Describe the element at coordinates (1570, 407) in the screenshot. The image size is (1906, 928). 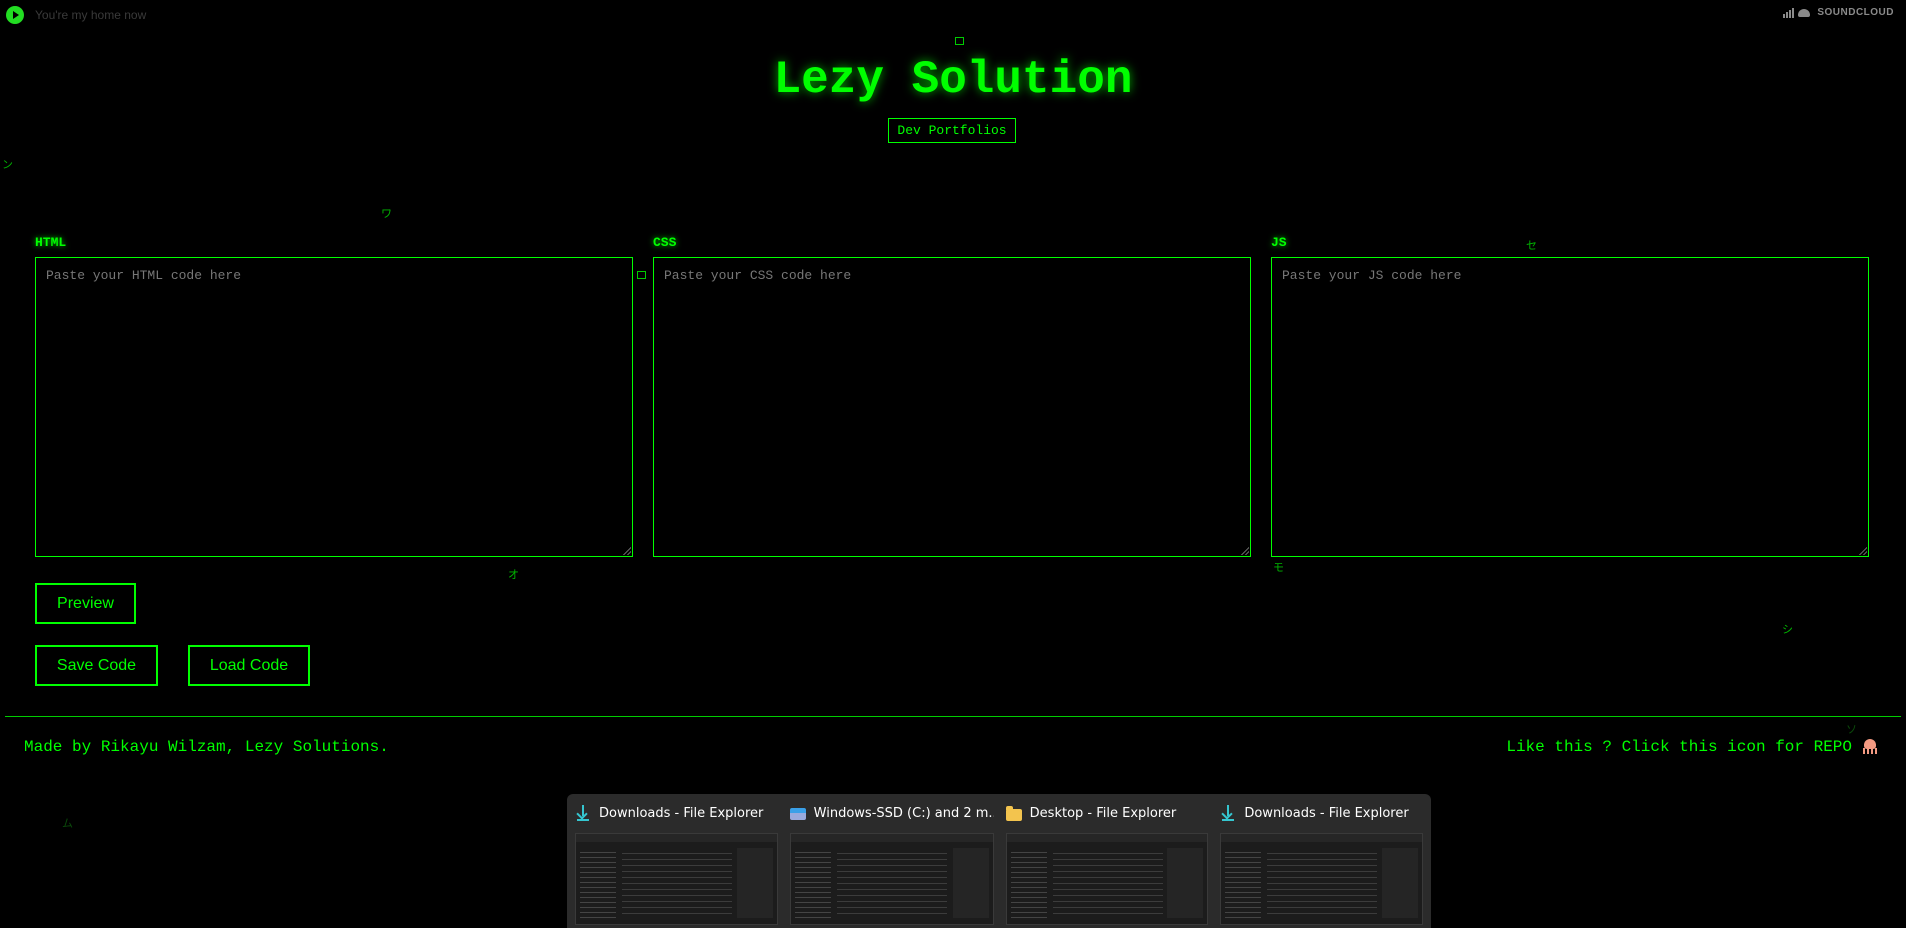
I see `js-code-input` at that location.